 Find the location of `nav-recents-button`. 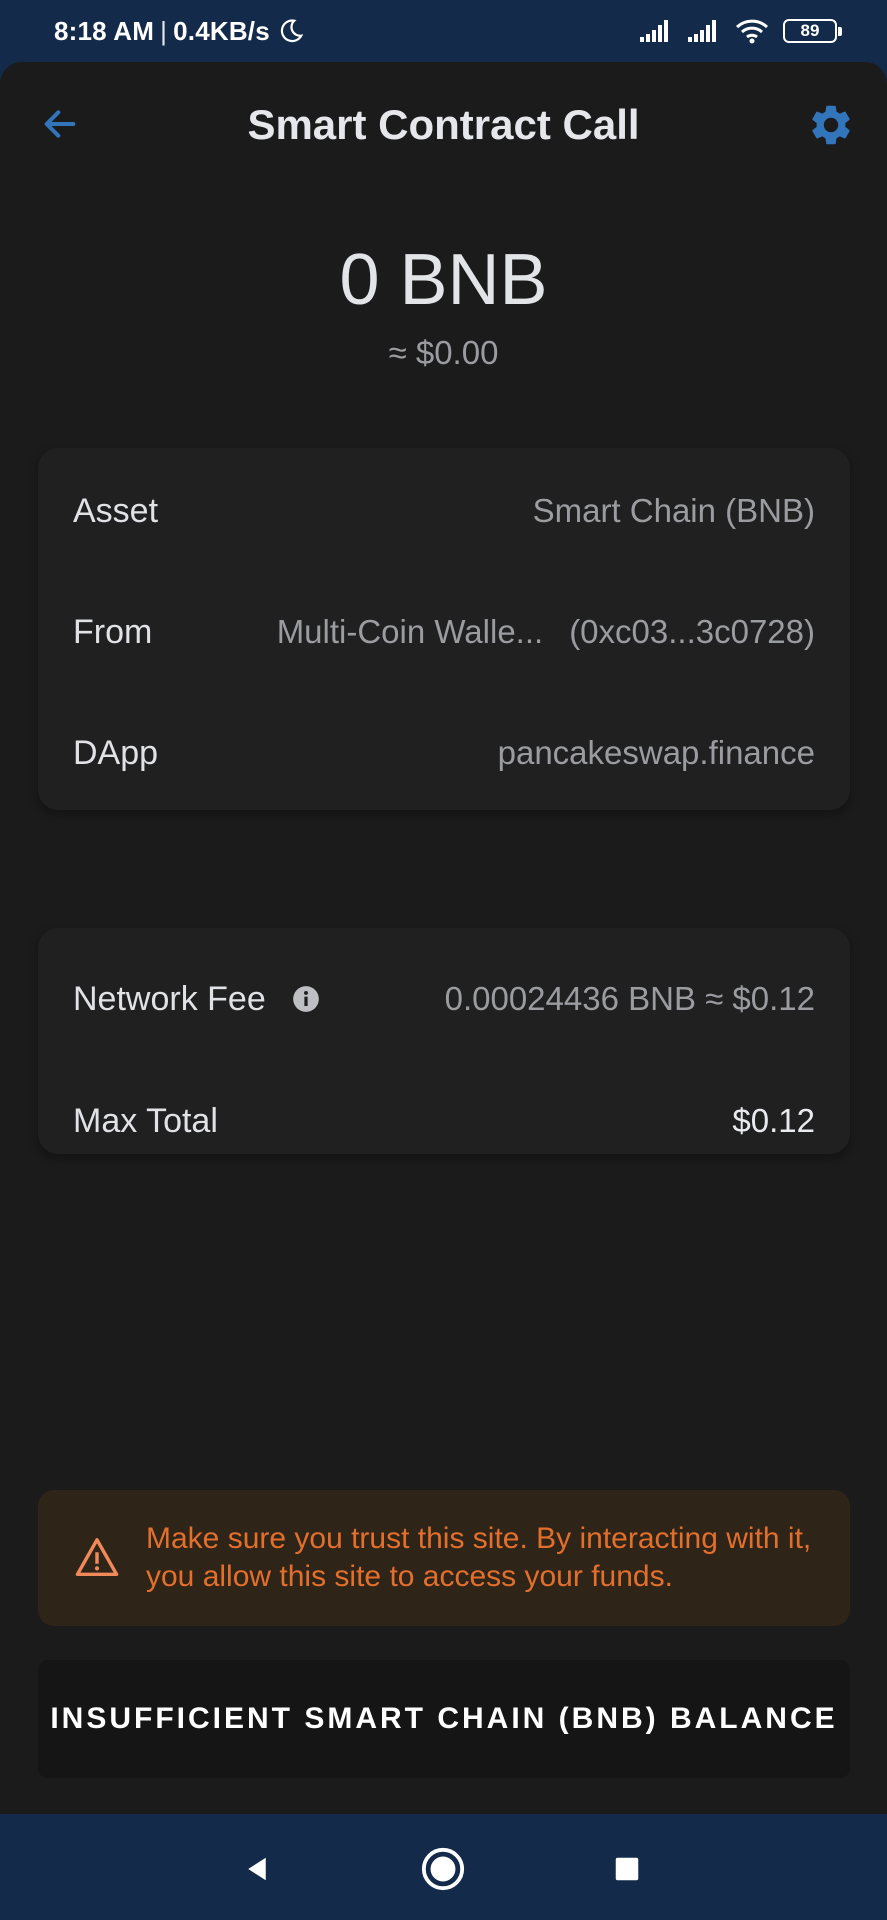

nav-recents-button is located at coordinates (627, 1869).